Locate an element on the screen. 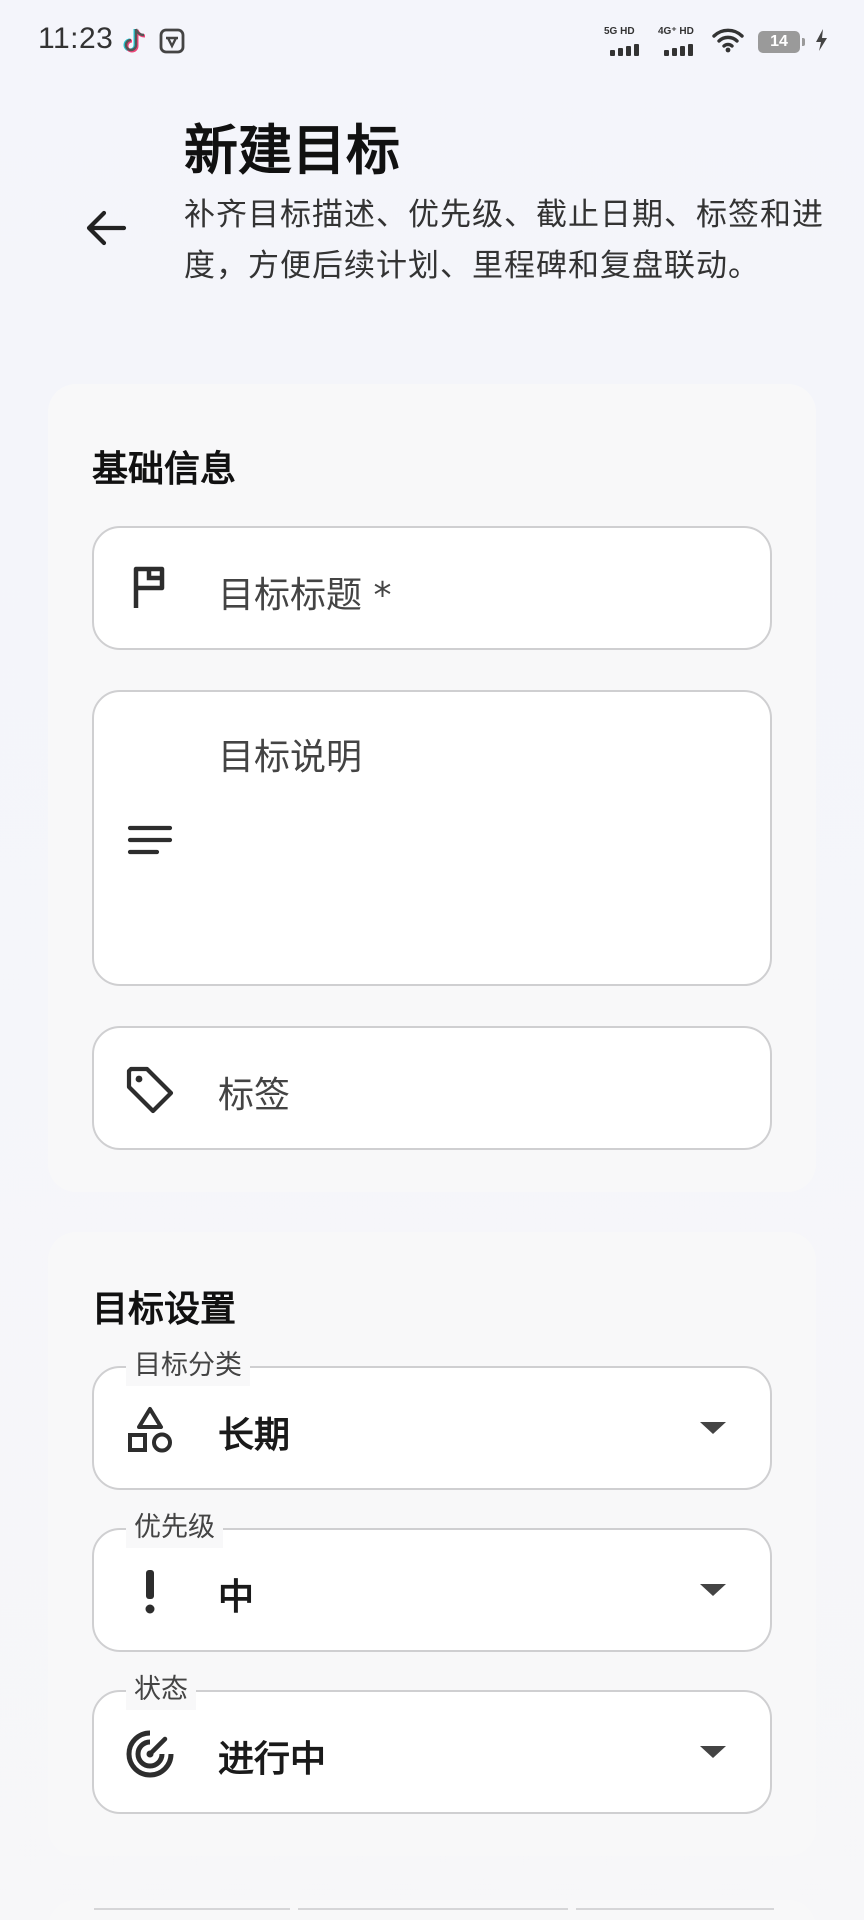  category-select: 目标分类 长期 is located at coordinates (432, 1418).